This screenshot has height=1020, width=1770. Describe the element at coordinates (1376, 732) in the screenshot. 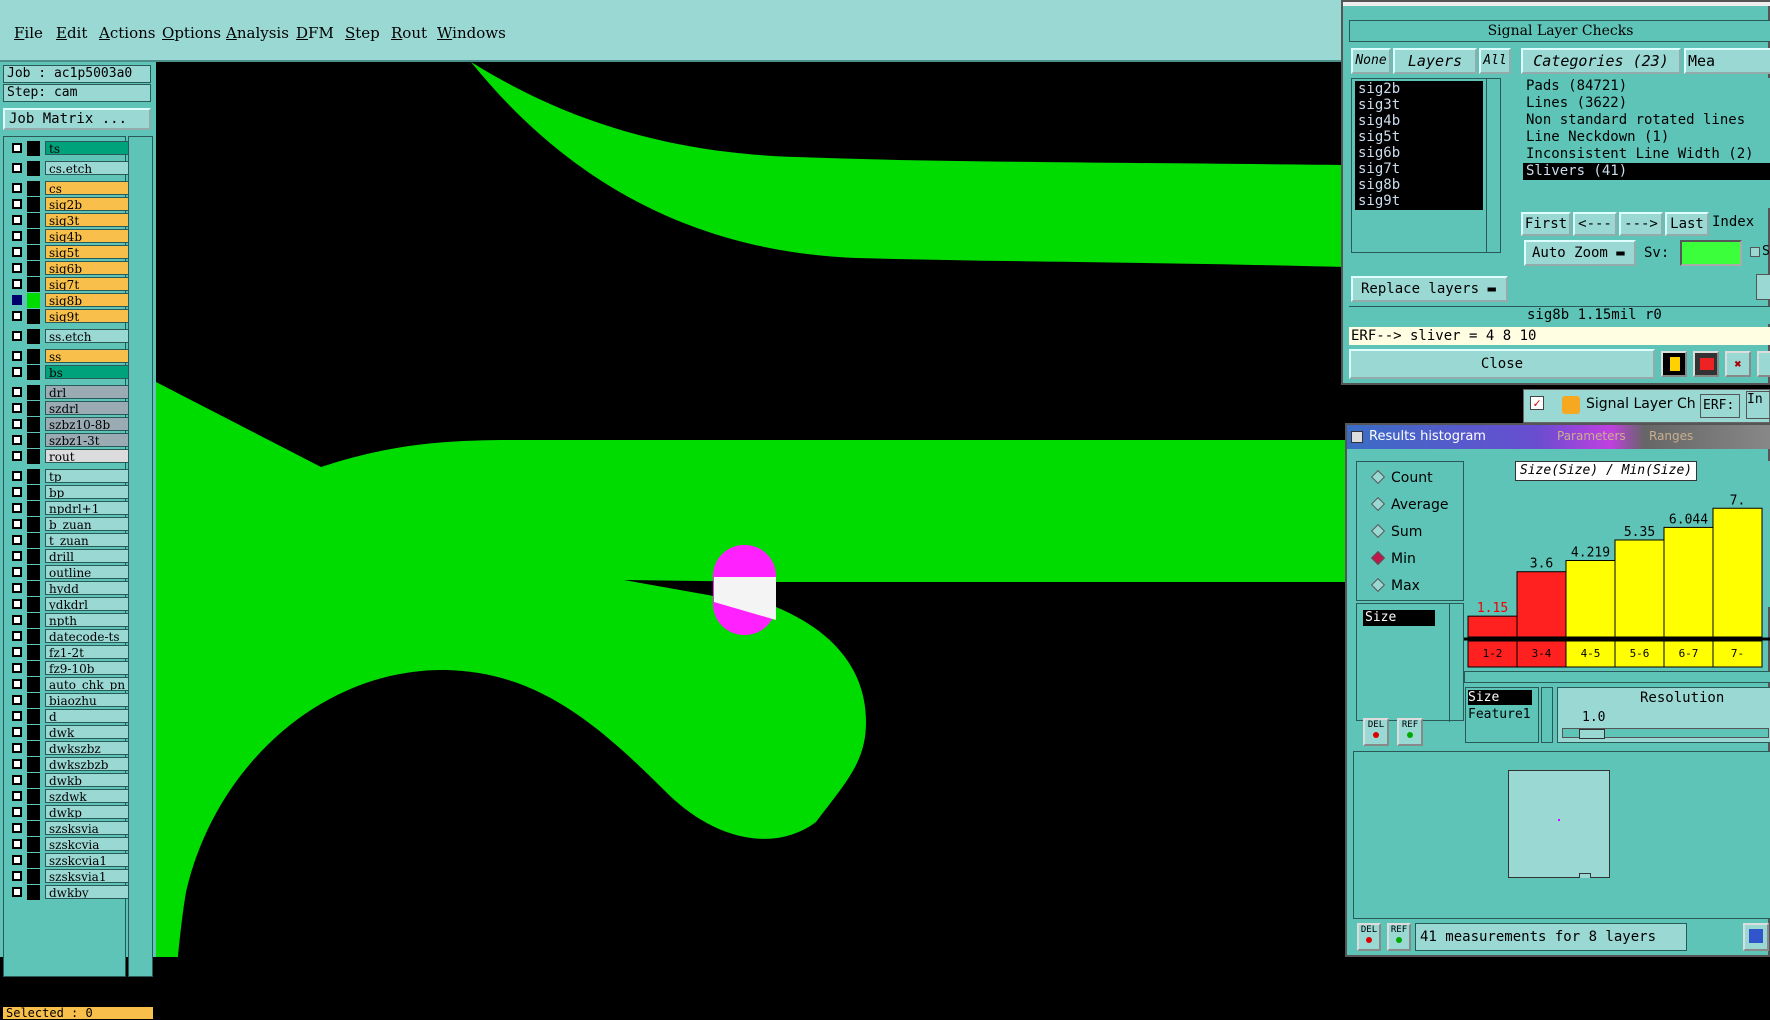

I see `del-button: DEL` at that location.